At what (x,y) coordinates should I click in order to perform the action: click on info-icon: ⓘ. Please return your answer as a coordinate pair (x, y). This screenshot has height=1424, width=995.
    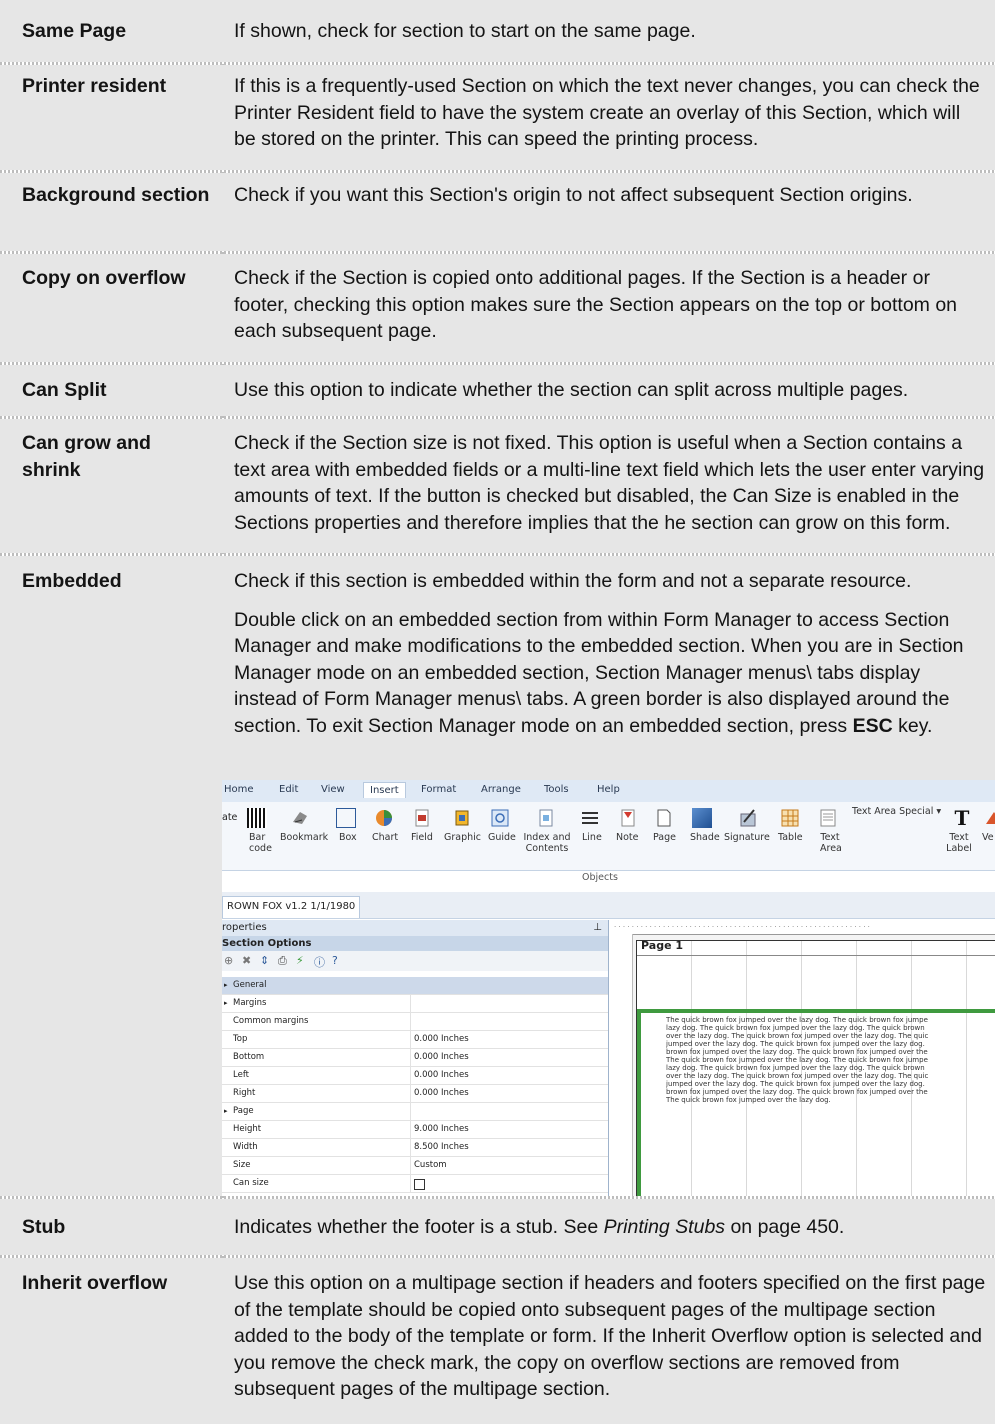
    Looking at the image, I should click on (319, 962).